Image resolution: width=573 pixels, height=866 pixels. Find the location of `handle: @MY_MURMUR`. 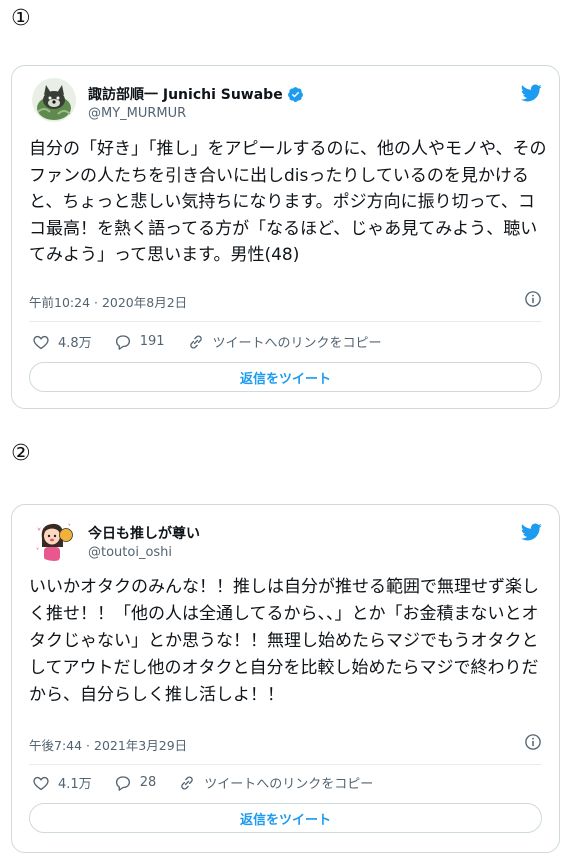

handle: @MY_MURMUR is located at coordinates (137, 113).